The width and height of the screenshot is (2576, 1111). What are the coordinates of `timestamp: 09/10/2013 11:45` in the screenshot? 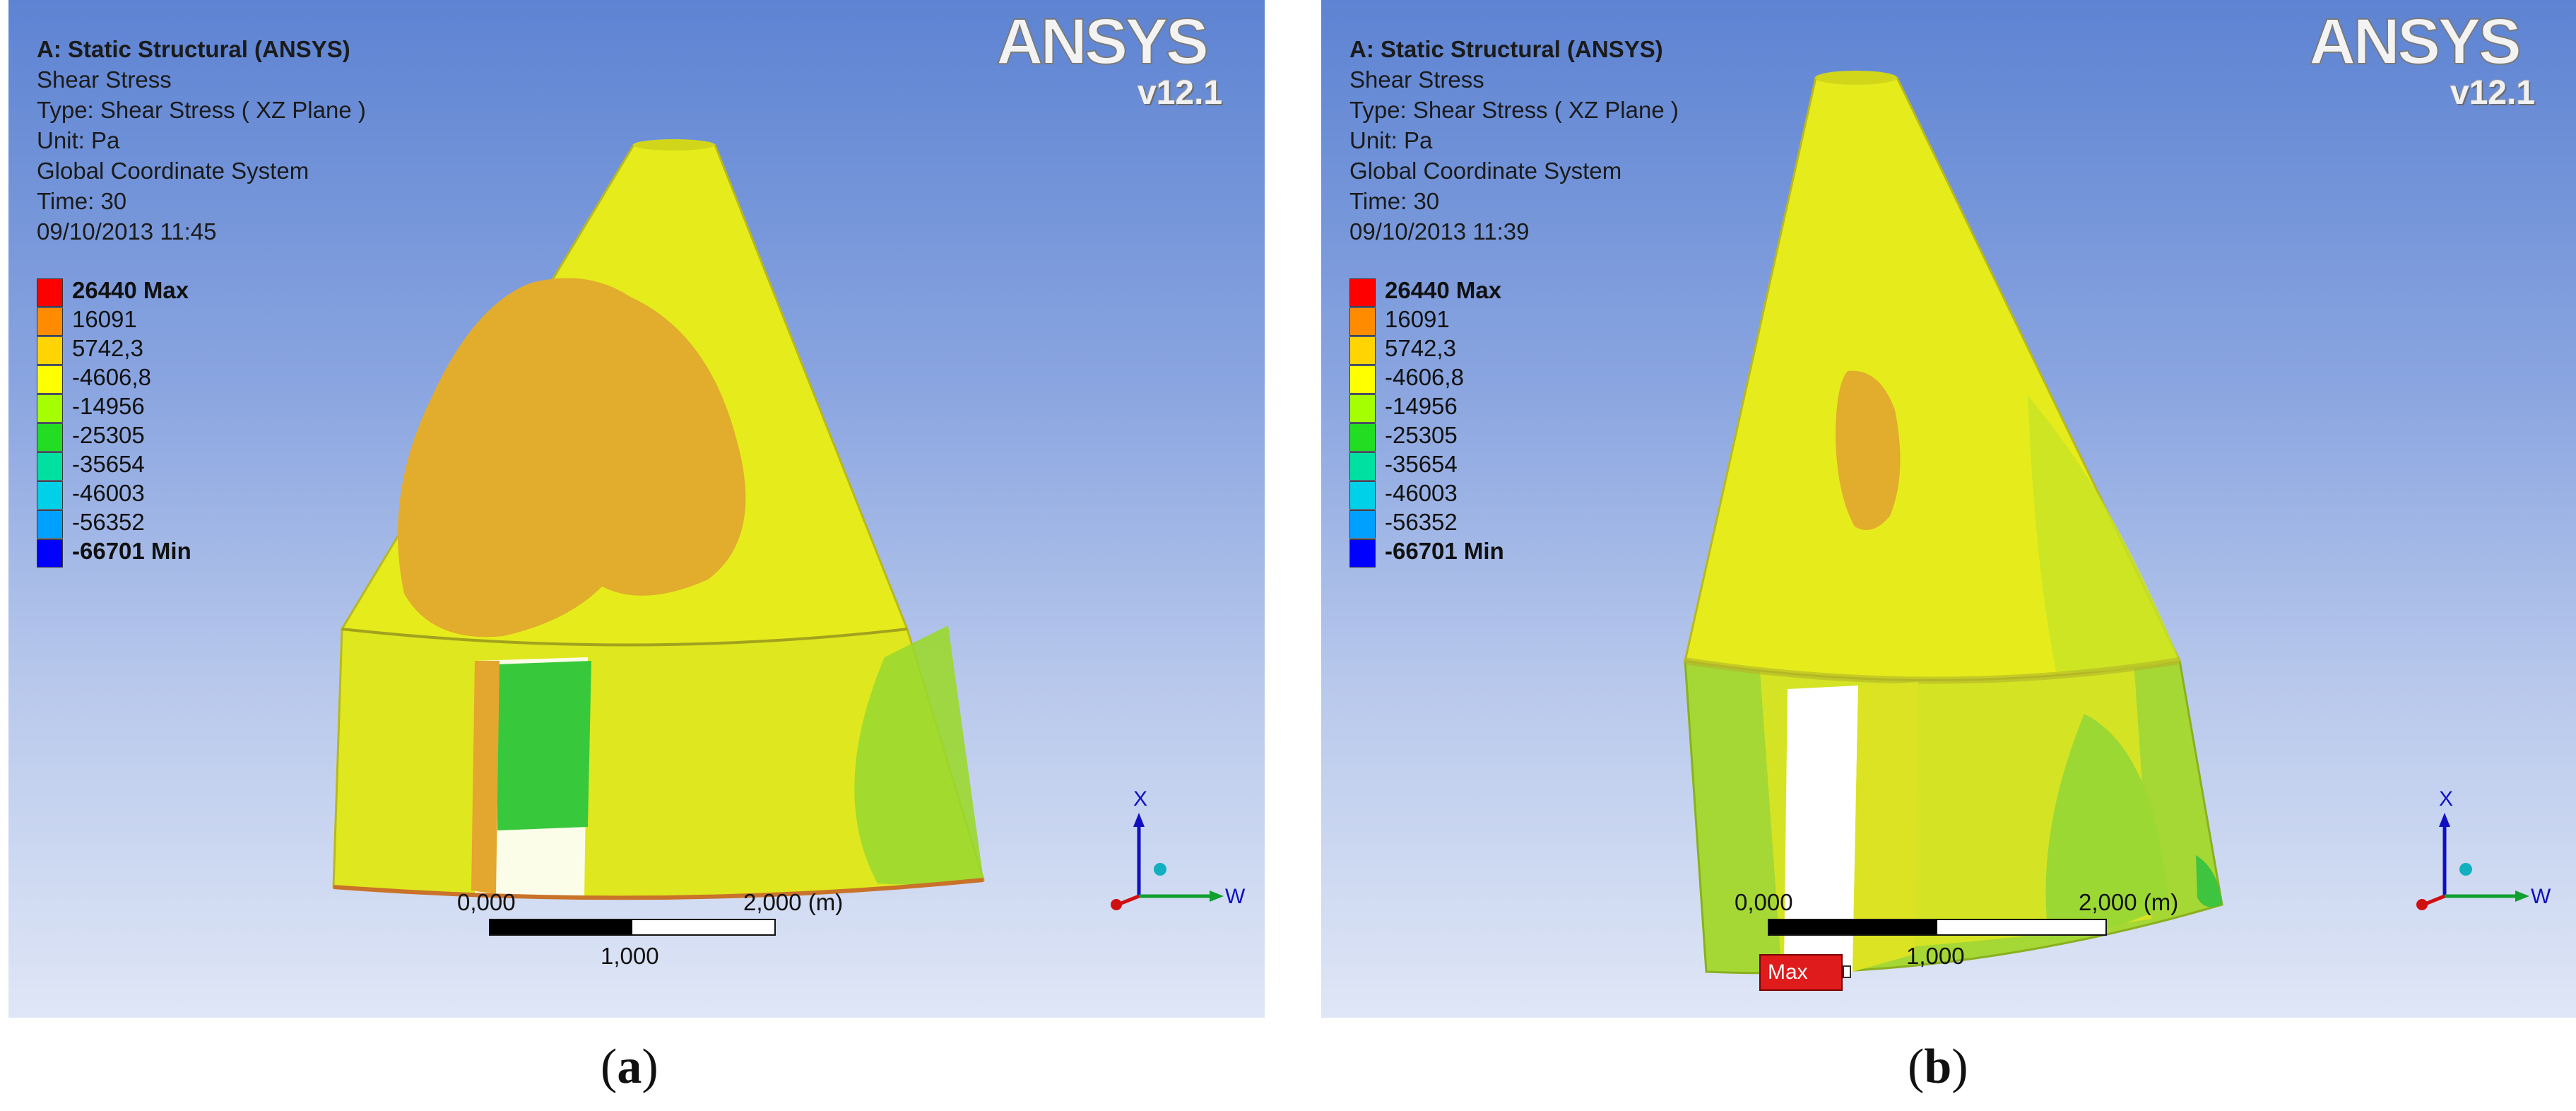 It's located at (127, 231).